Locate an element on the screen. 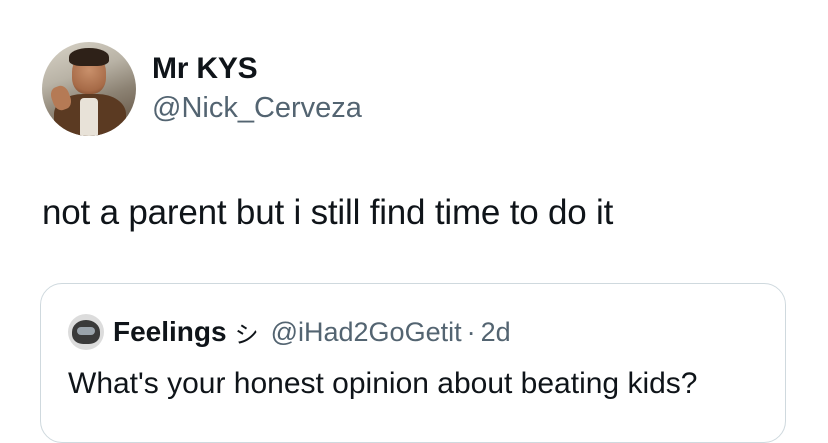  quoted-tweet-header: Feelings シ @iHad2GoGetit · 2d is located at coordinates (289, 332).